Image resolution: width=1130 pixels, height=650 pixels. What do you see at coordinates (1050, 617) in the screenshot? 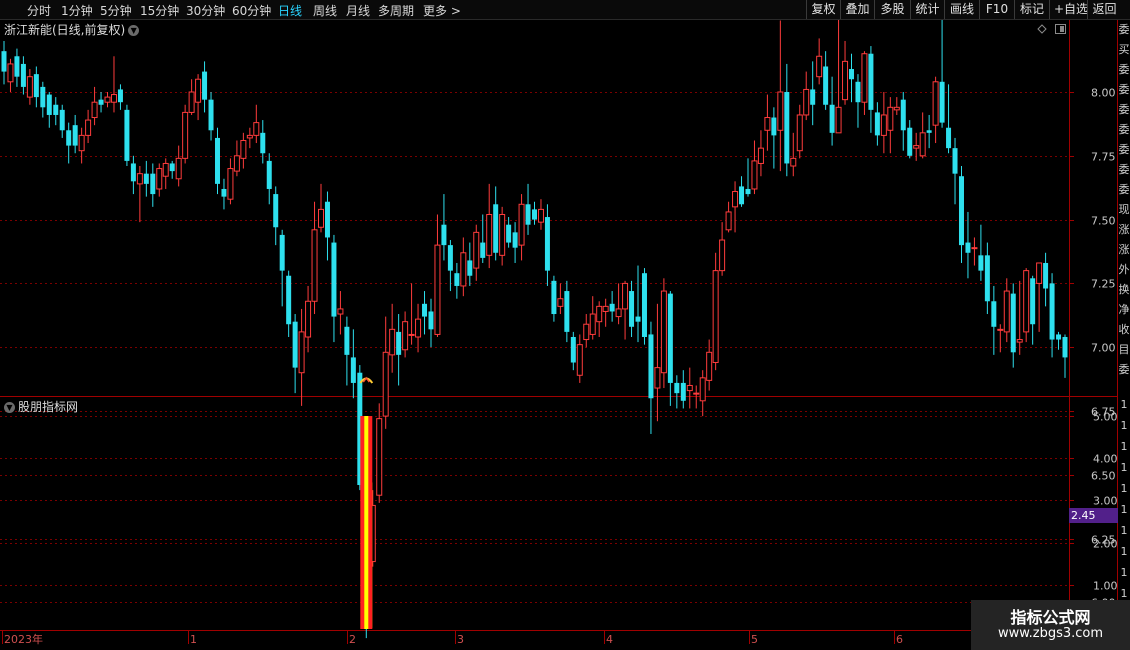
I see `watermark-title: 指标公式网` at bounding box center [1050, 617].